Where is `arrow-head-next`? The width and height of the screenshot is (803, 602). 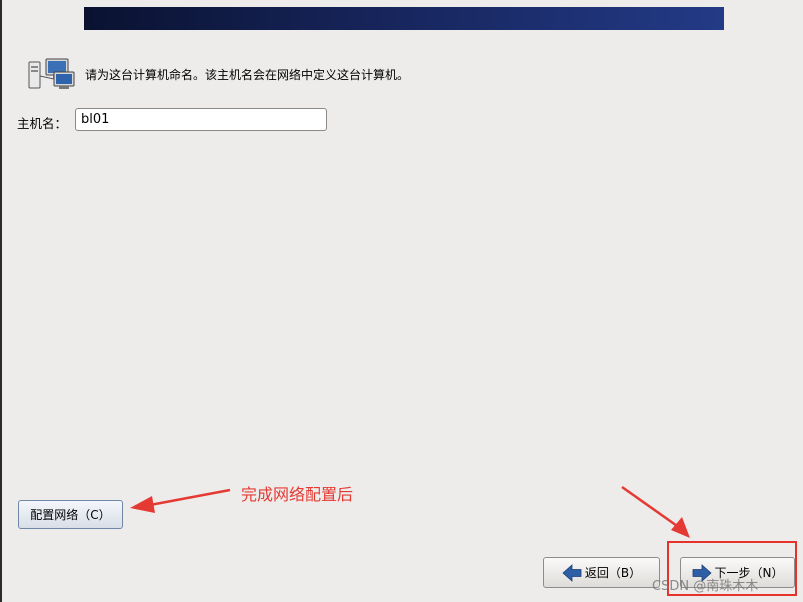 arrow-head-next is located at coordinates (680, 527).